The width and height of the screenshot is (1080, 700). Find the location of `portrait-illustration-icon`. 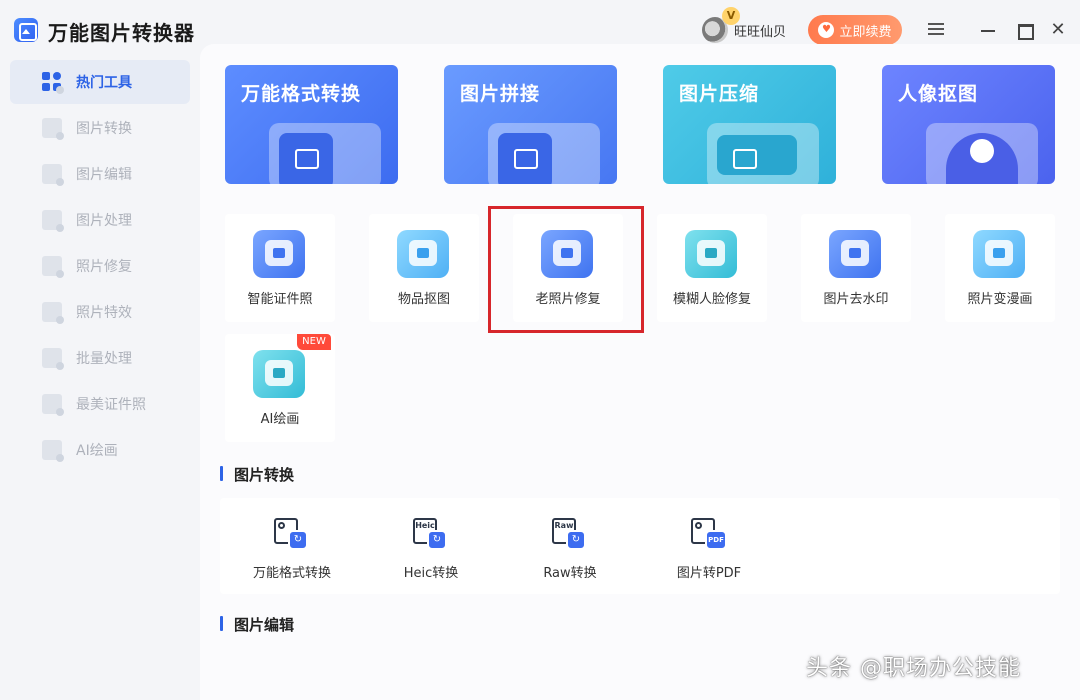

portrait-illustration-icon is located at coordinates (982, 153).